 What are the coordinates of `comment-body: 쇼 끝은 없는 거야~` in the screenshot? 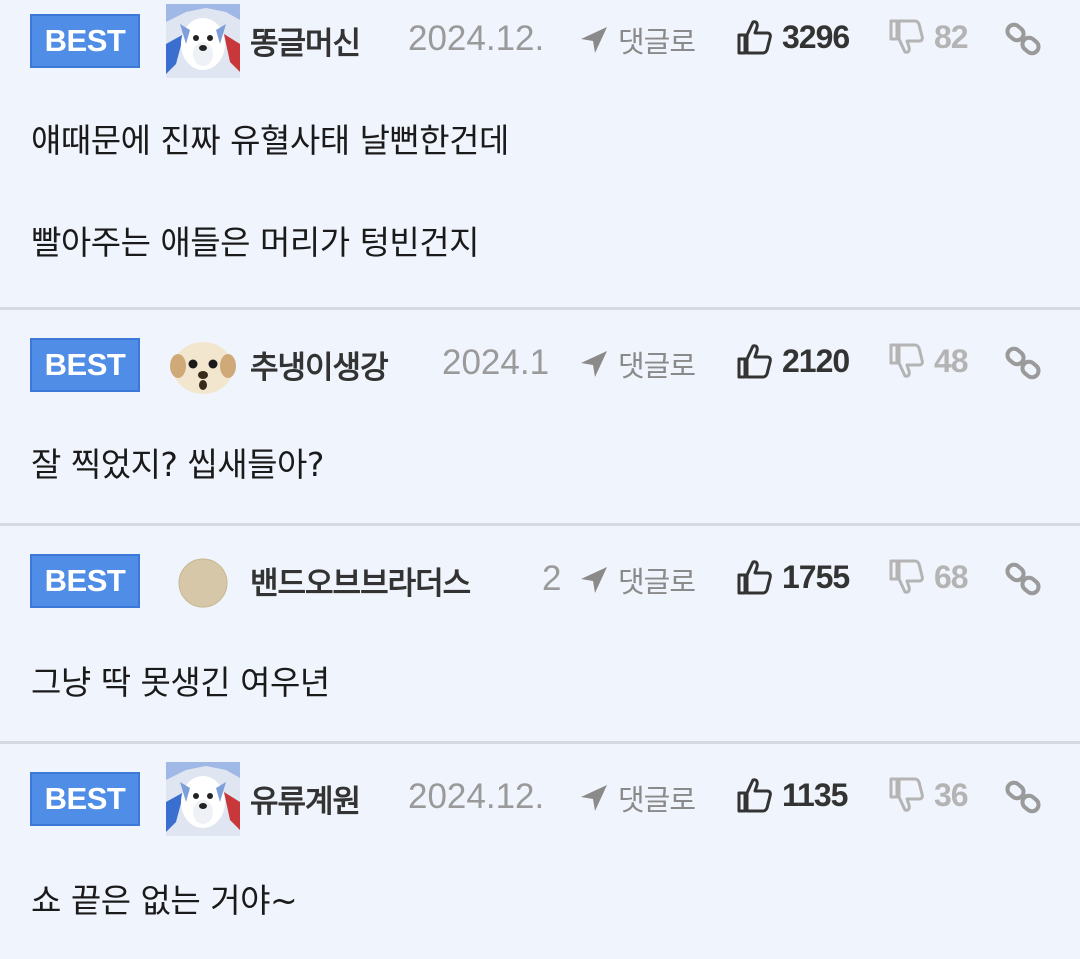 It's located at (164, 898).